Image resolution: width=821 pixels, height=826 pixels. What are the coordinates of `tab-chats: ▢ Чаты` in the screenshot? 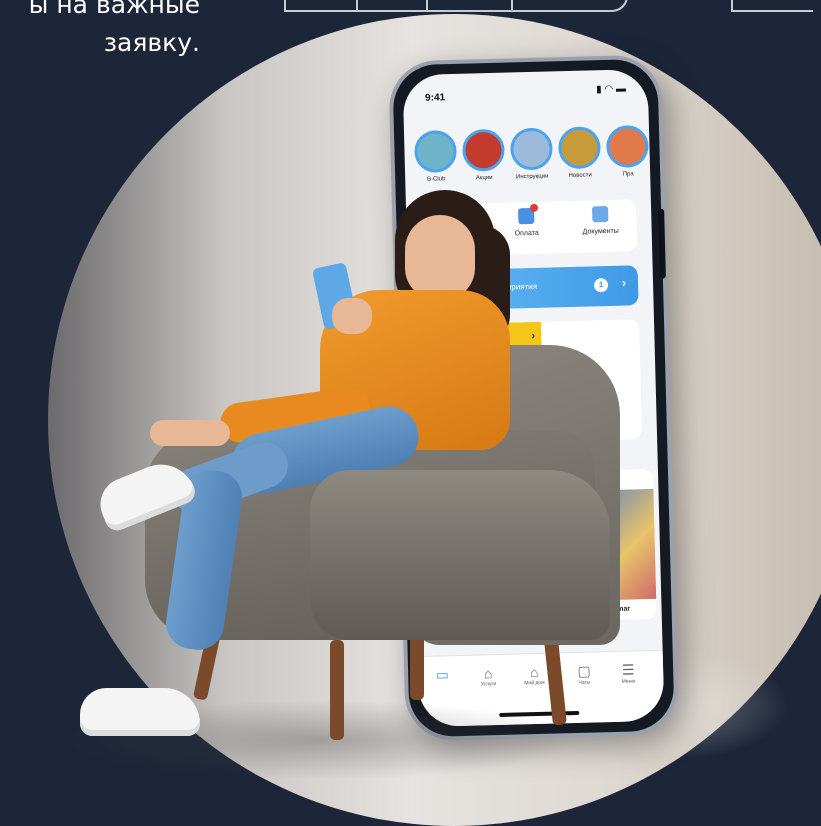 It's located at (584, 674).